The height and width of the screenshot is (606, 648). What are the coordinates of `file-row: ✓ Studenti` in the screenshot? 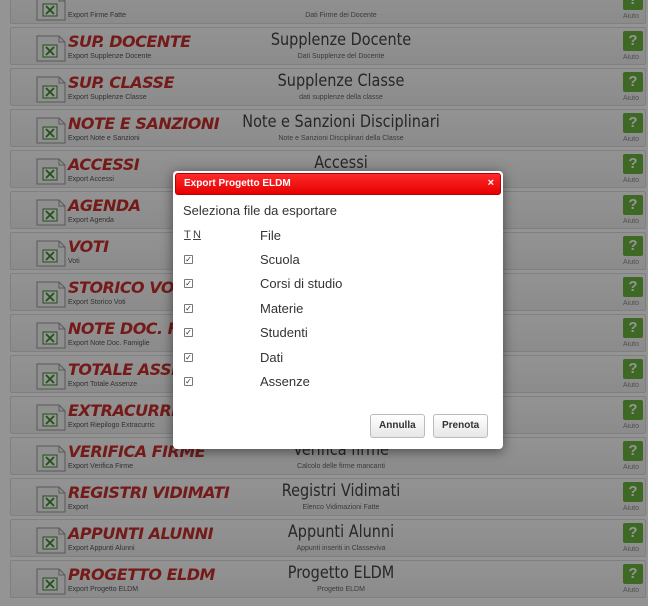 It's located at (338, 337).